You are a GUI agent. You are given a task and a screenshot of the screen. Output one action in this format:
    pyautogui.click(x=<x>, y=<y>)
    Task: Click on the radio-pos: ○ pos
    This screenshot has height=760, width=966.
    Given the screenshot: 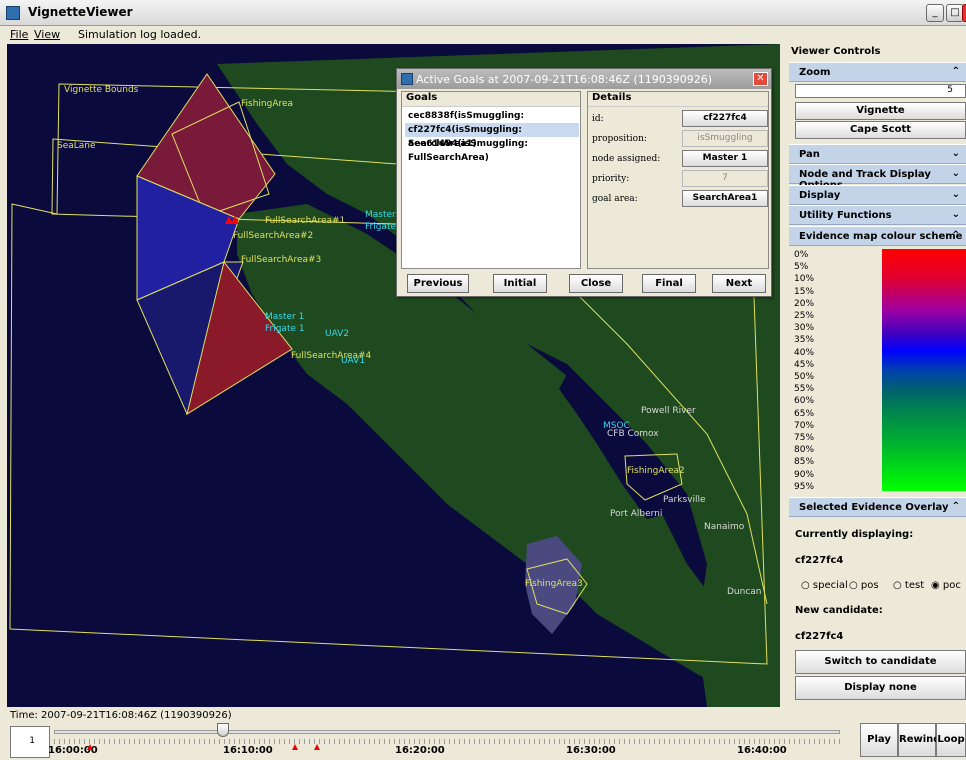 What is the action you would take?
    pyautogui.click(x=864, y=585)
    